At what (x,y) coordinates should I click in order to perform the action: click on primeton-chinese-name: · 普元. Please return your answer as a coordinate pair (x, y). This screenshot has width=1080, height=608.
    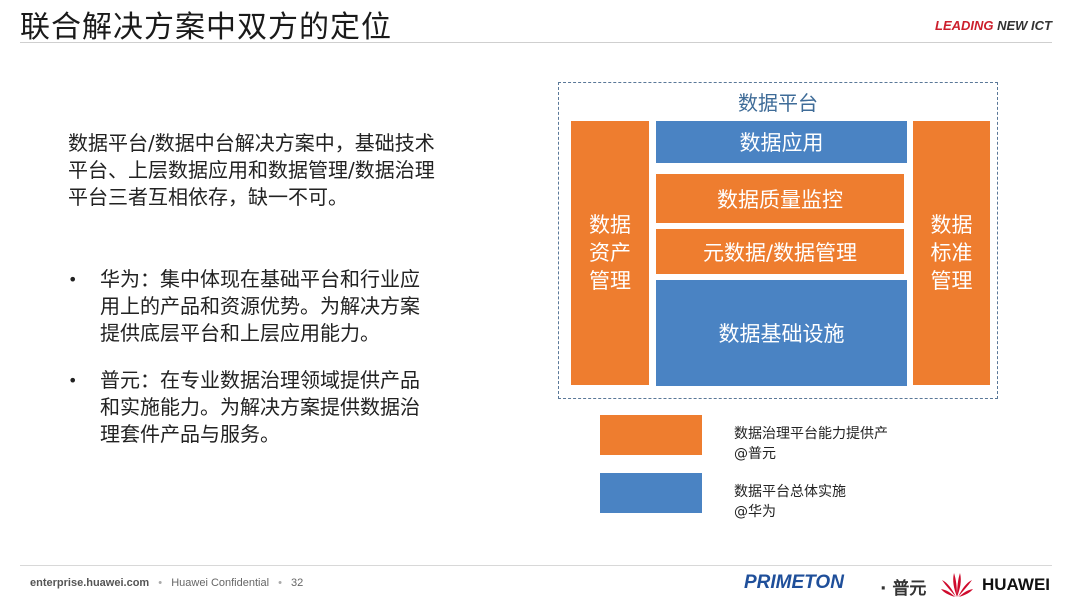
    Looking at the image, I should click on (903, 589).